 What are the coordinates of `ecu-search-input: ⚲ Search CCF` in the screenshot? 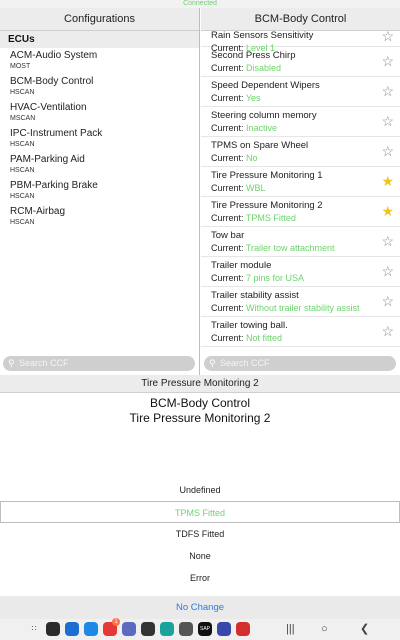 It's located at (99, 363).